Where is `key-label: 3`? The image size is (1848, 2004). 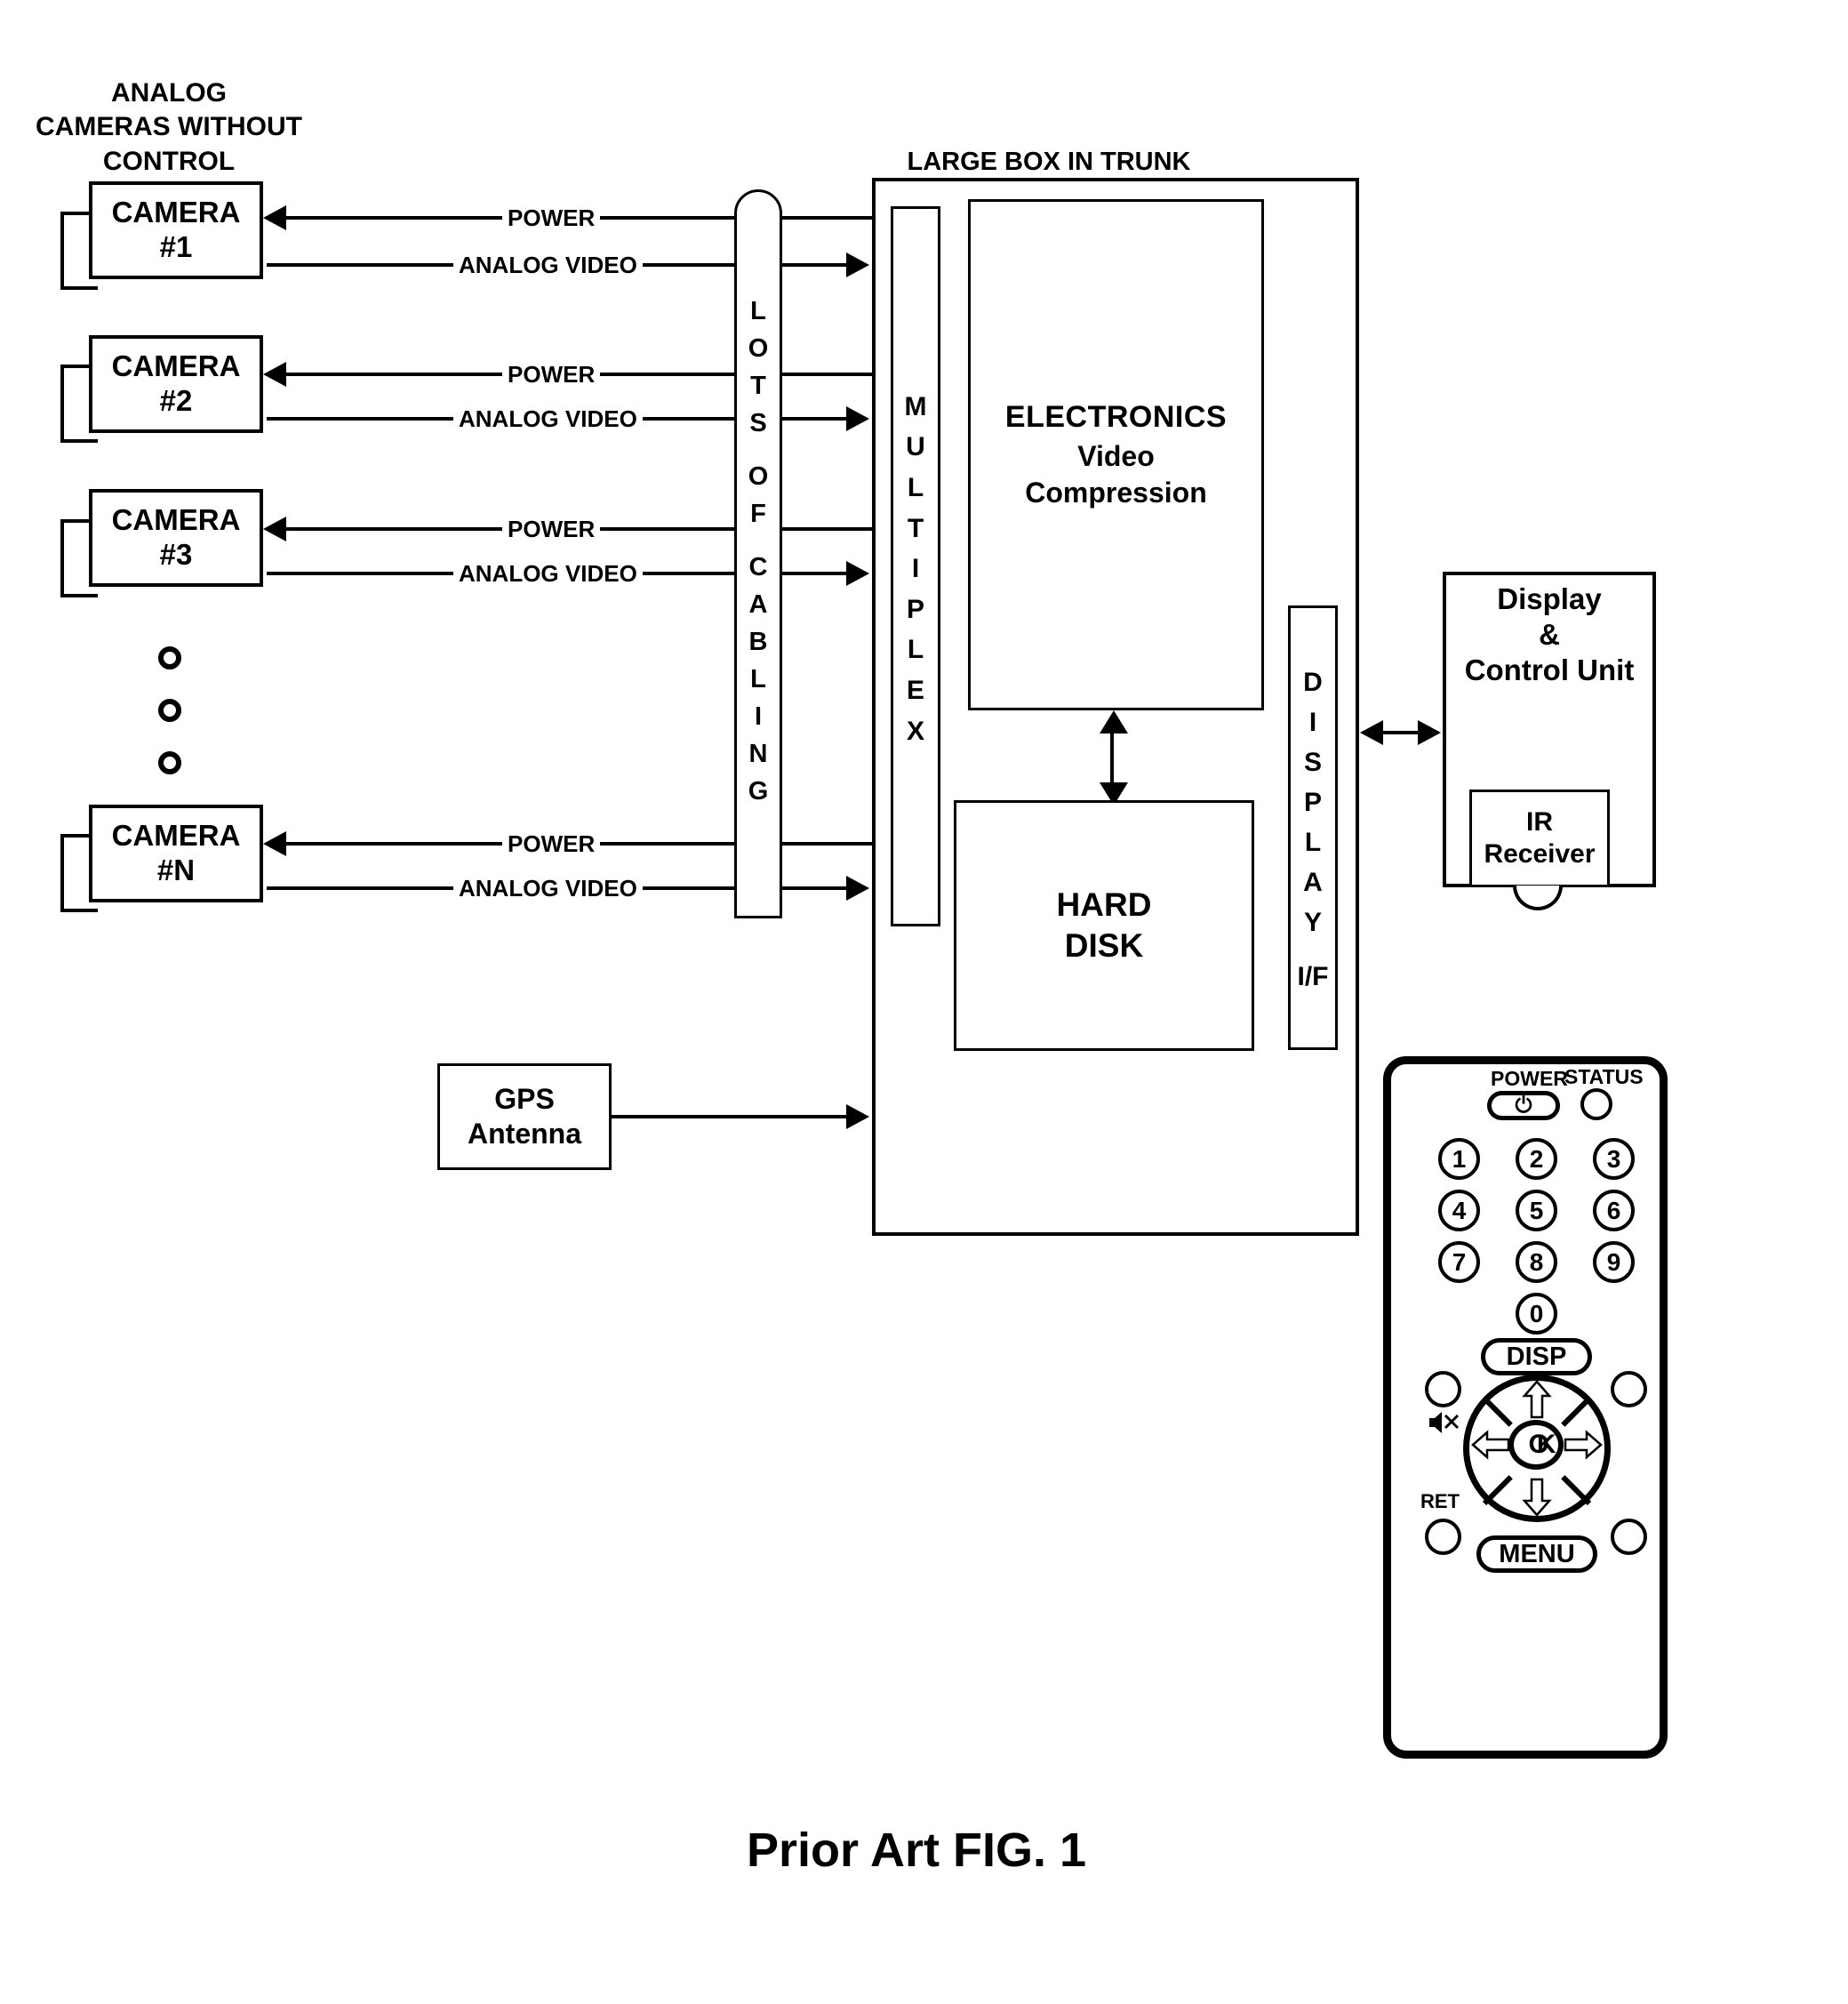 key-label: 3 is located at coordinates (1613, 1158).